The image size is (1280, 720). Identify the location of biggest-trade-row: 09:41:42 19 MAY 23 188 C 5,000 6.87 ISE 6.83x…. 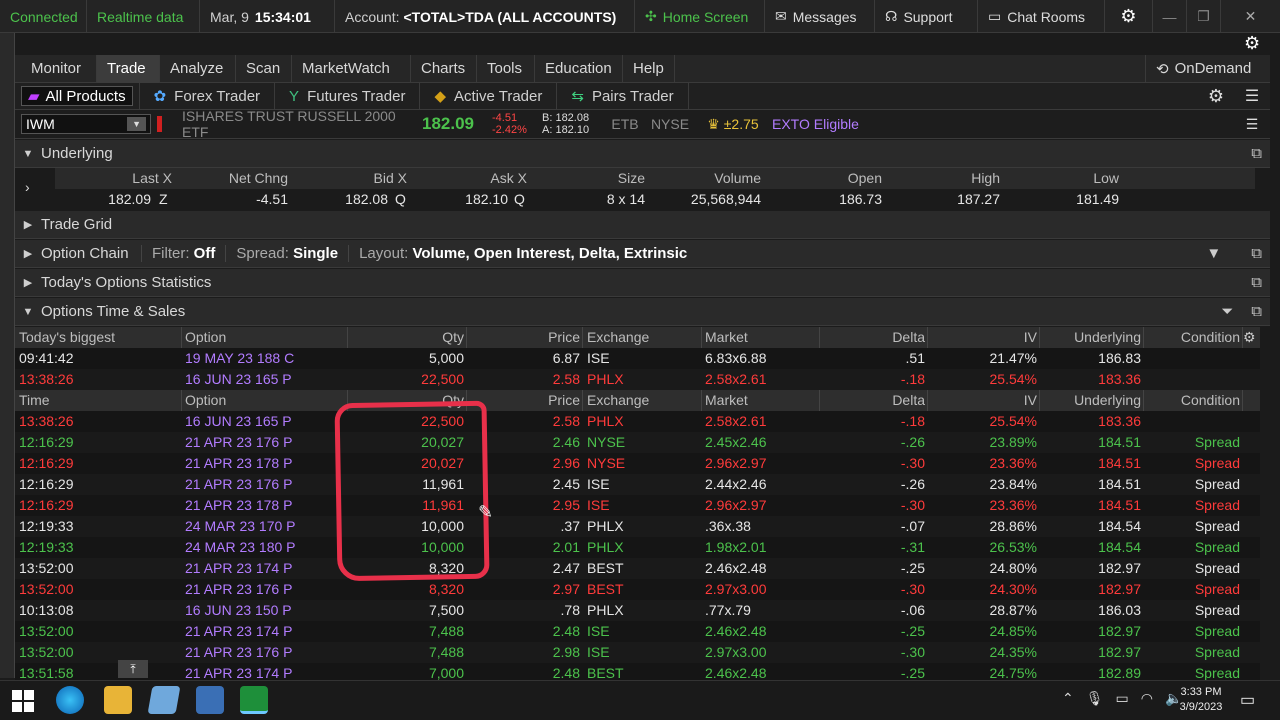
(637, 358).